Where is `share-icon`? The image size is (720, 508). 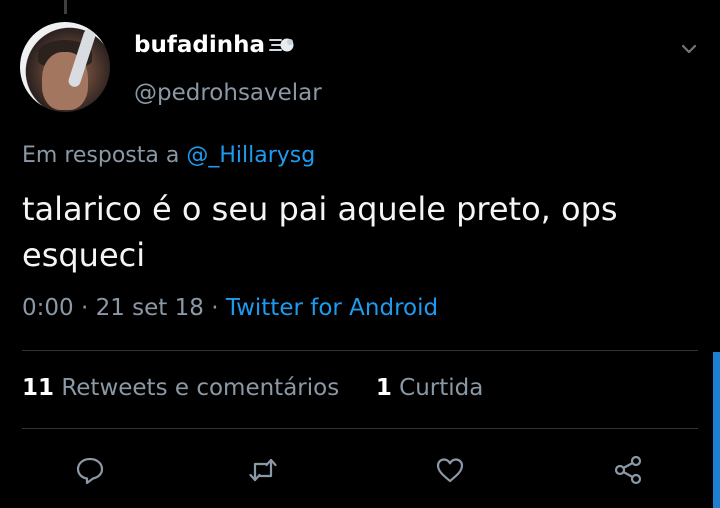
share-icon is located at coordinates (628, 470).